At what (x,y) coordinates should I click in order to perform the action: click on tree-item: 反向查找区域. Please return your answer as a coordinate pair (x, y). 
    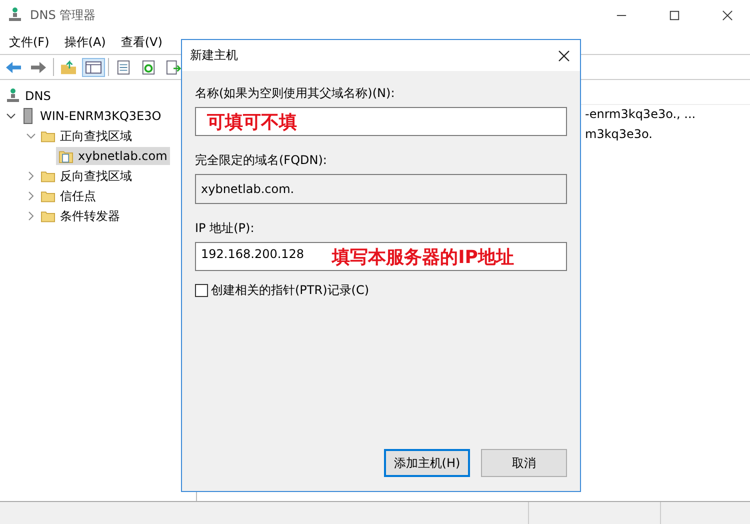
    Looking at the image, I should click on (96, 176).